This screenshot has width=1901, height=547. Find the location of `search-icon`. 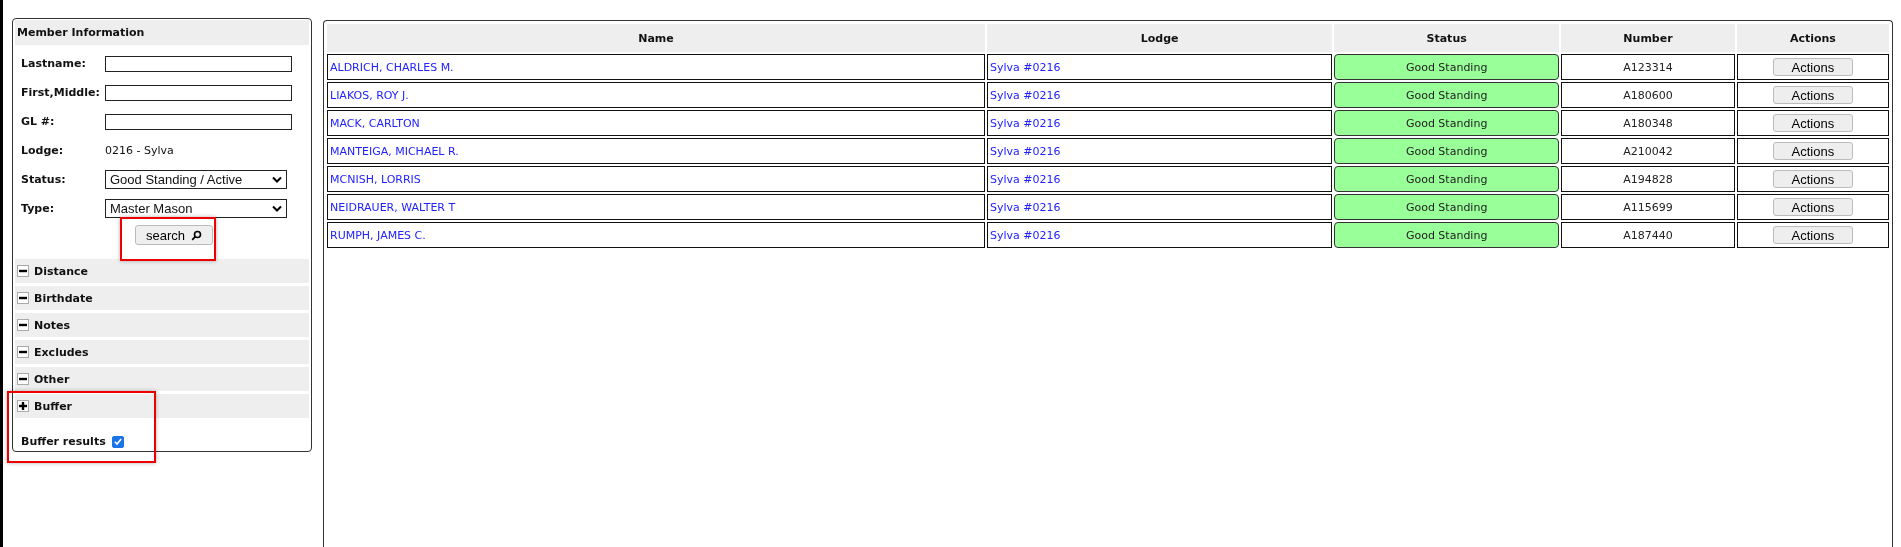

search-icon is located at coordinates (197, 235).